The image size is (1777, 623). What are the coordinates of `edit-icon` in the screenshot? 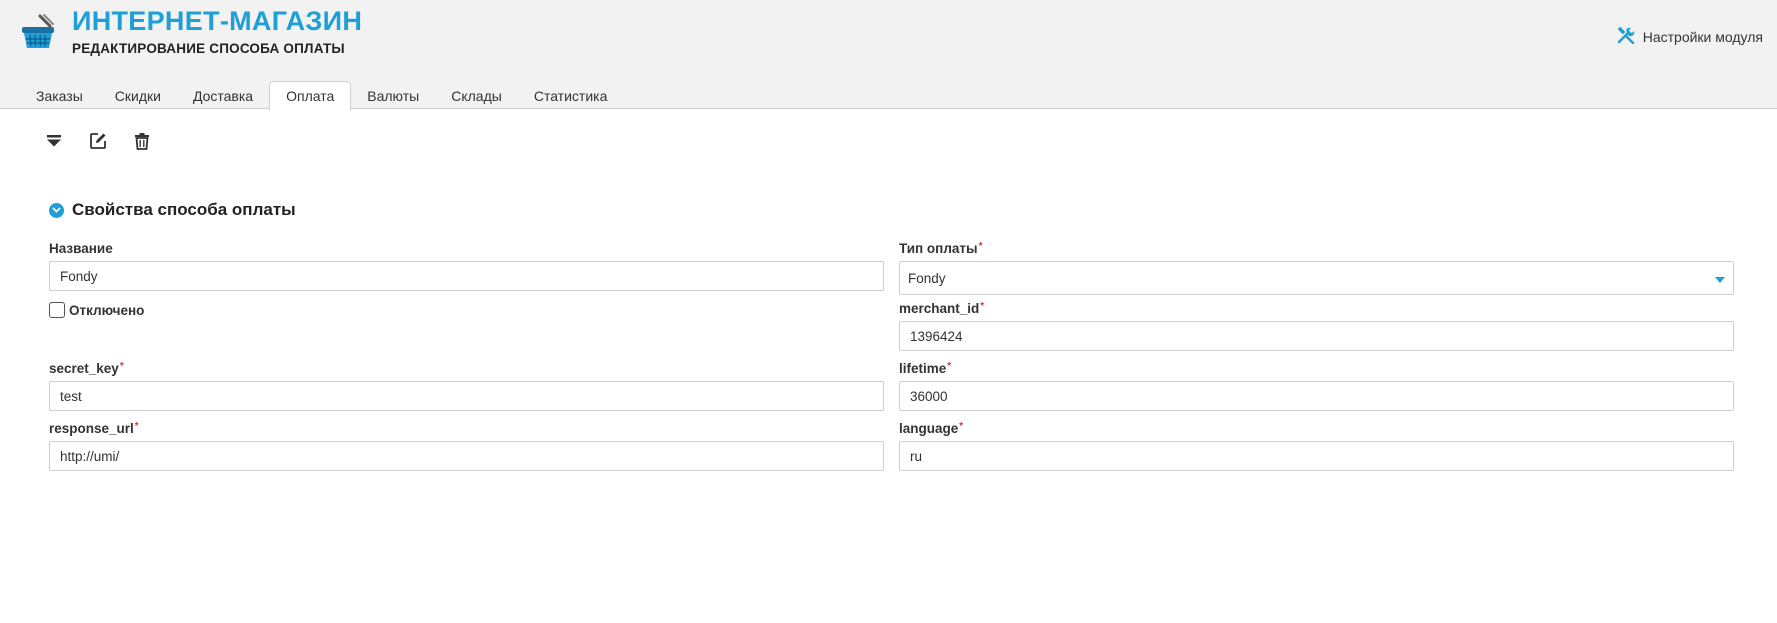 It's located at (98, 141).